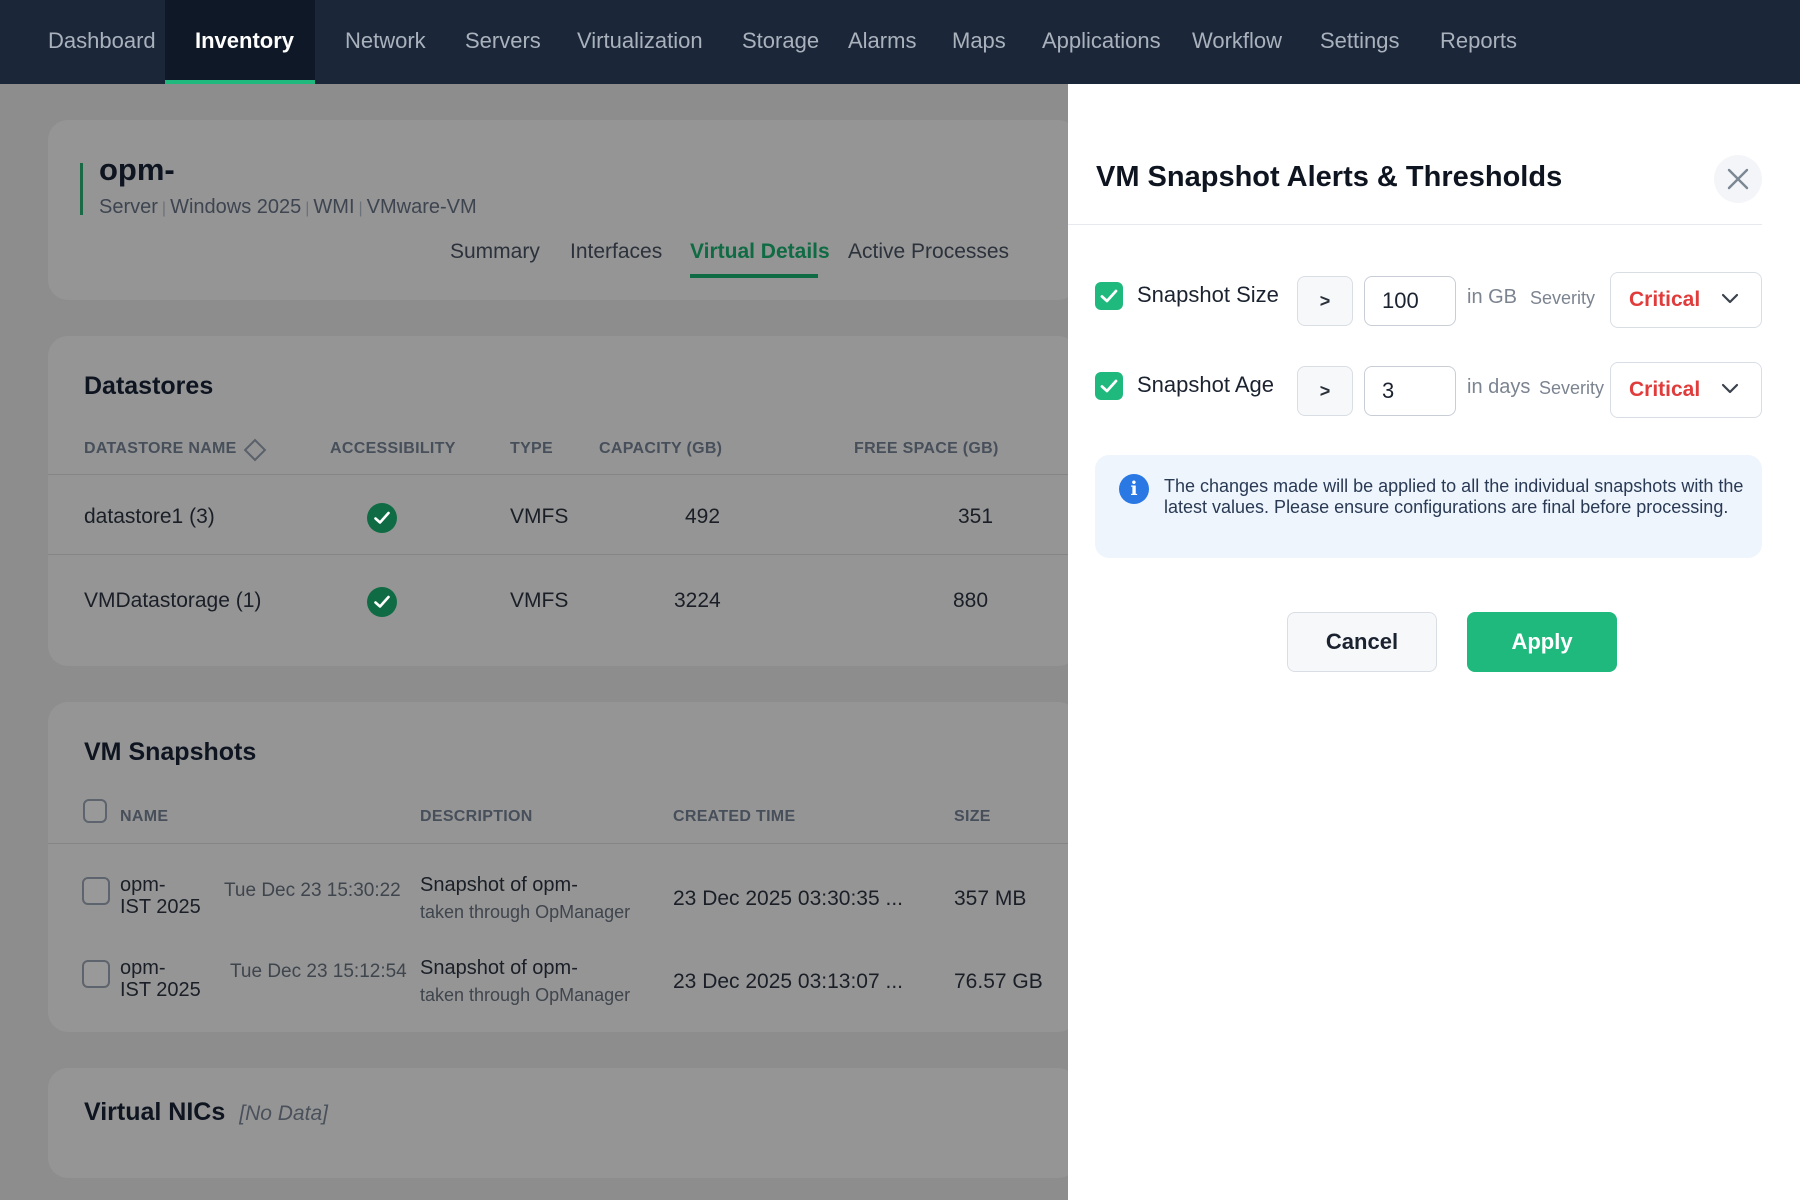 This screenshot has height=1200, width=1800. Describe the element at coordinates (760, 252) in the screenshot. I see `tab-virtual-details: Virtual Details` at that location.